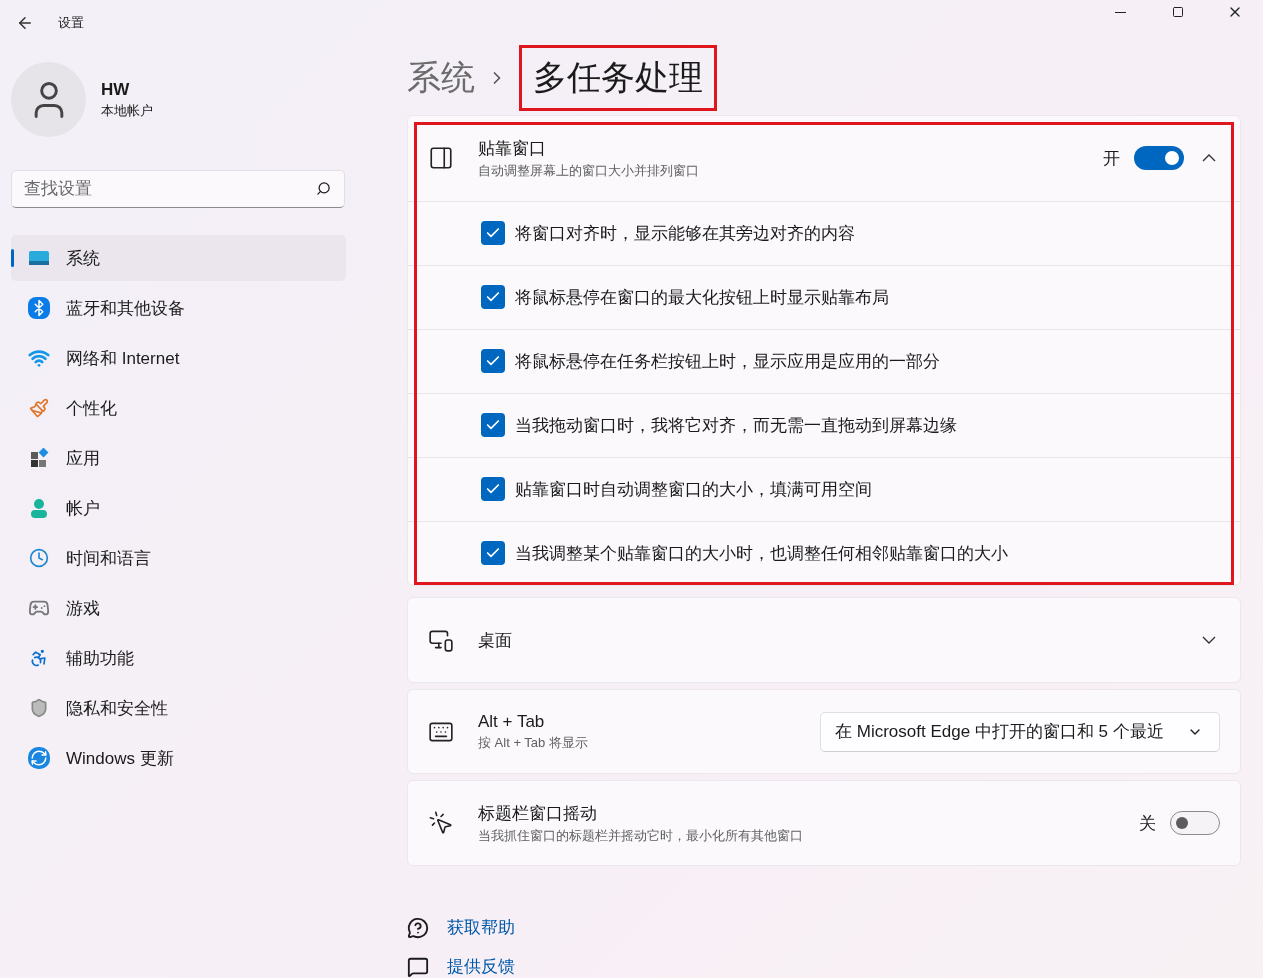 This screenshot has width=1263, height=978. I want to click on brush-icon, so click(38, 408).